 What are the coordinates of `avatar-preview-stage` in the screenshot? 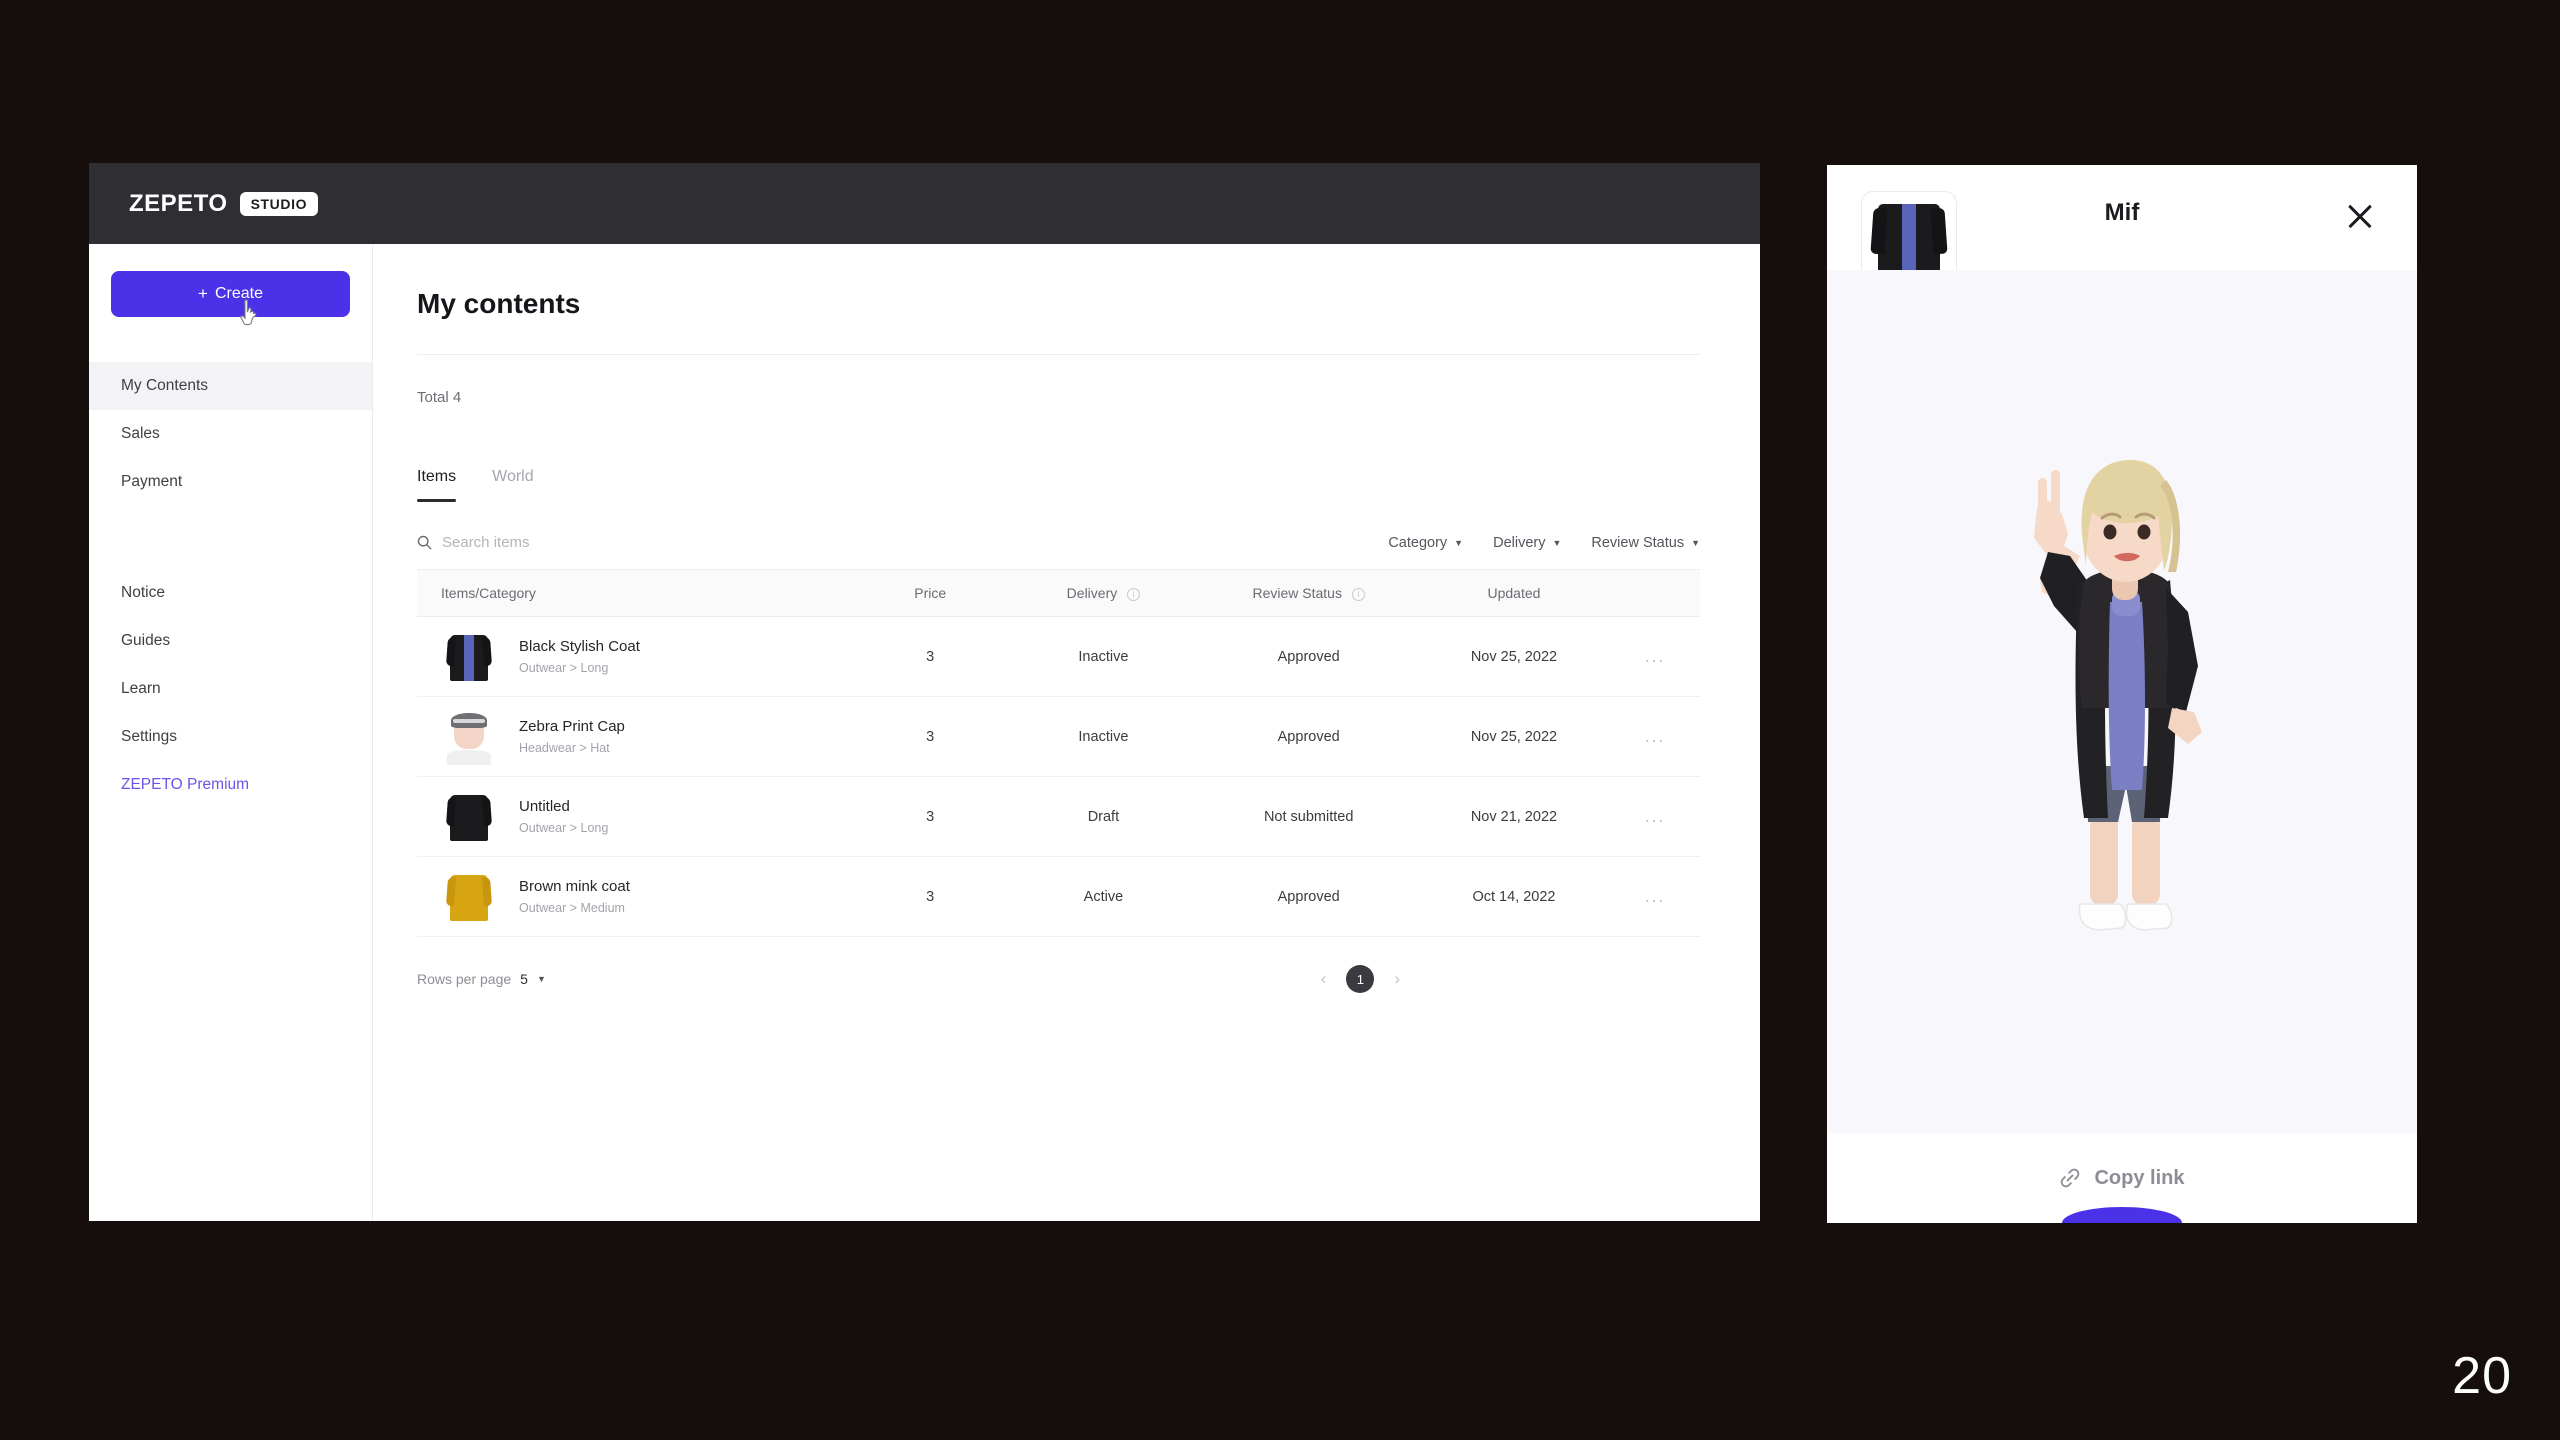 It's located at (2122, 701).